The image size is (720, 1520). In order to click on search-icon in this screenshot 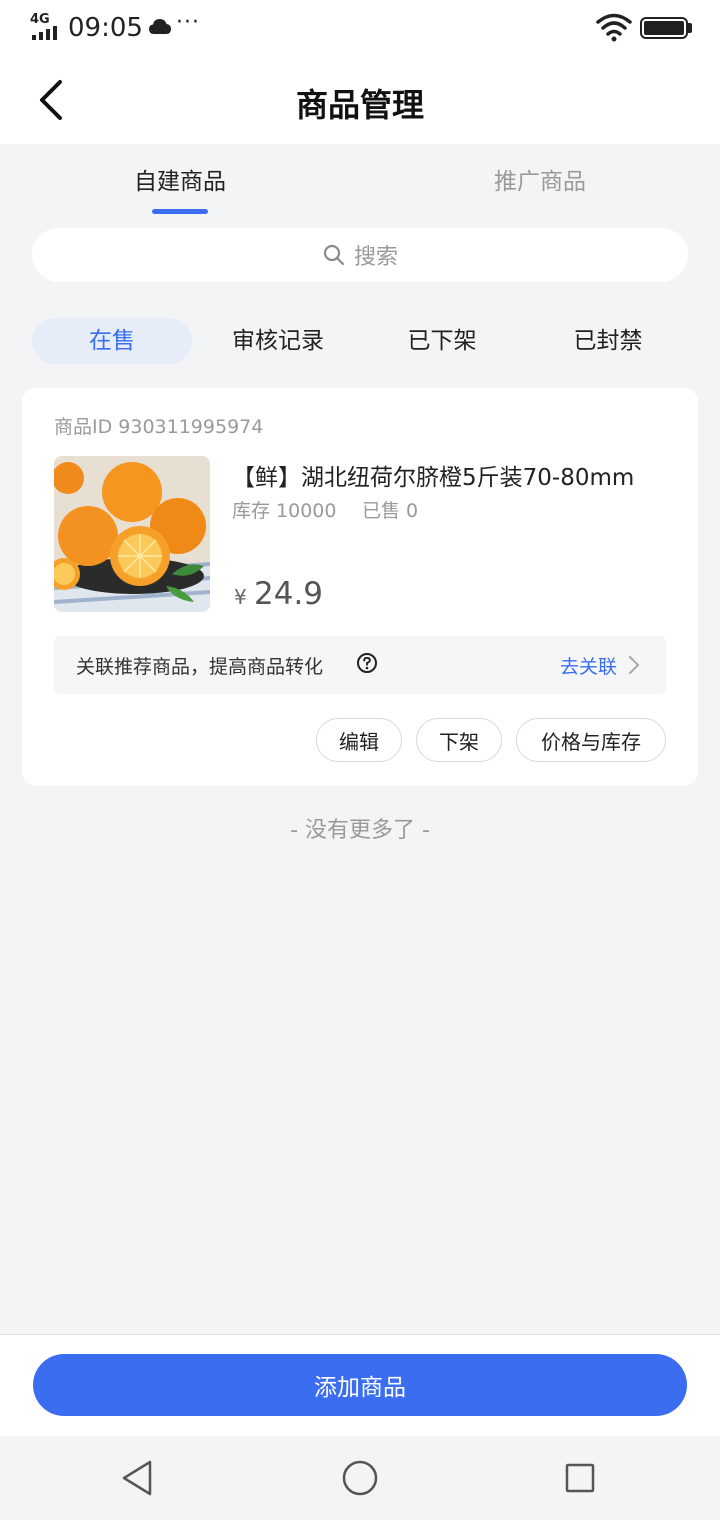, I will do `click(334, 255)`.